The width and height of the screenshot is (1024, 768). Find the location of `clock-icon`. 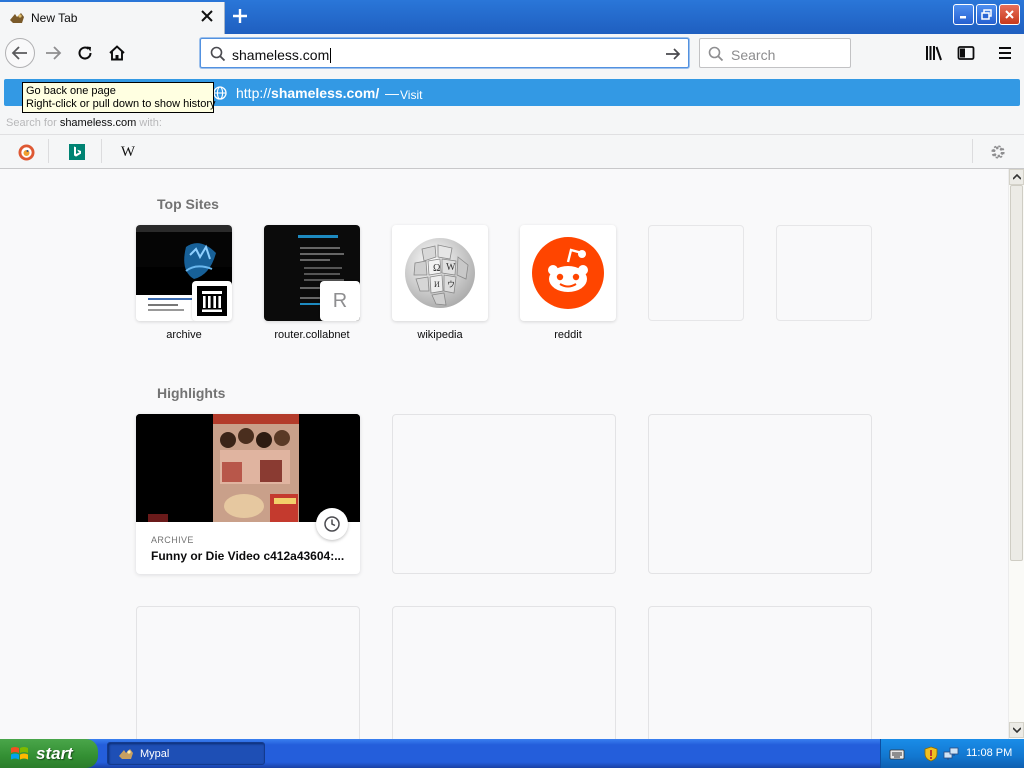

clock-icon is located at coordinates (332, 524).